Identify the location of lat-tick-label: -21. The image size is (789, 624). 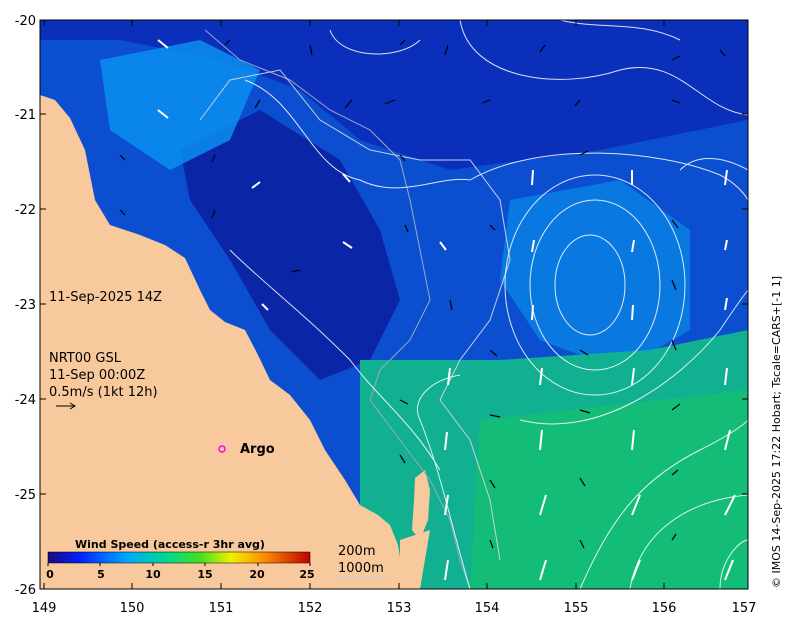
(25, 115).